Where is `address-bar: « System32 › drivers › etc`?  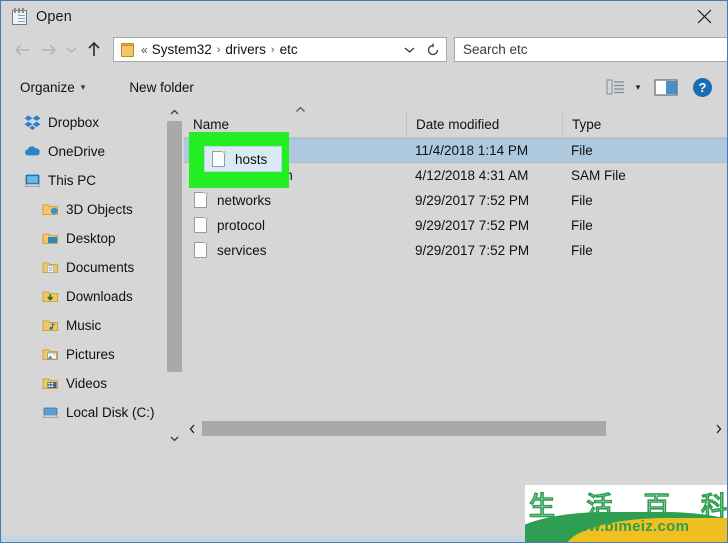 address-bar: « System32 › drivers › etc is located at coordinates (280, 49).